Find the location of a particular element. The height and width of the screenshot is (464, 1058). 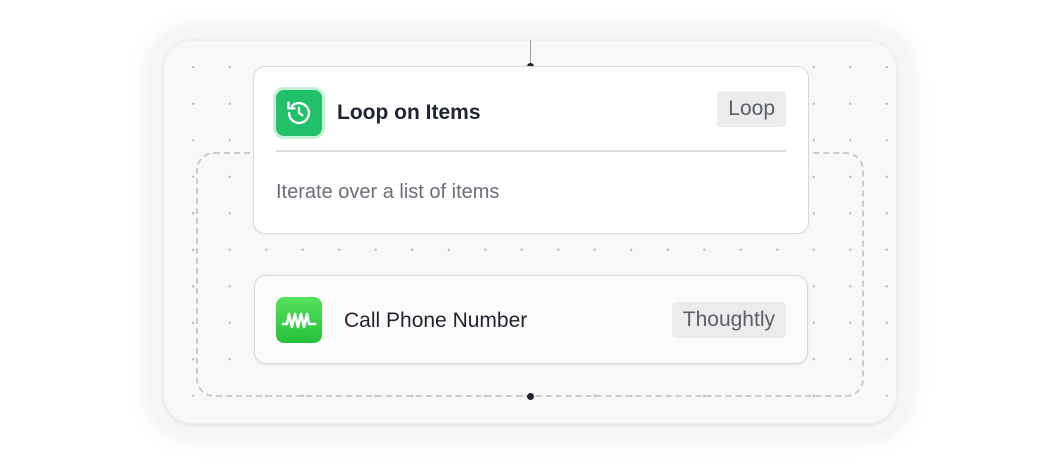

loop-node-description: Iterate over a list of items is located at coordinates (388, 192).